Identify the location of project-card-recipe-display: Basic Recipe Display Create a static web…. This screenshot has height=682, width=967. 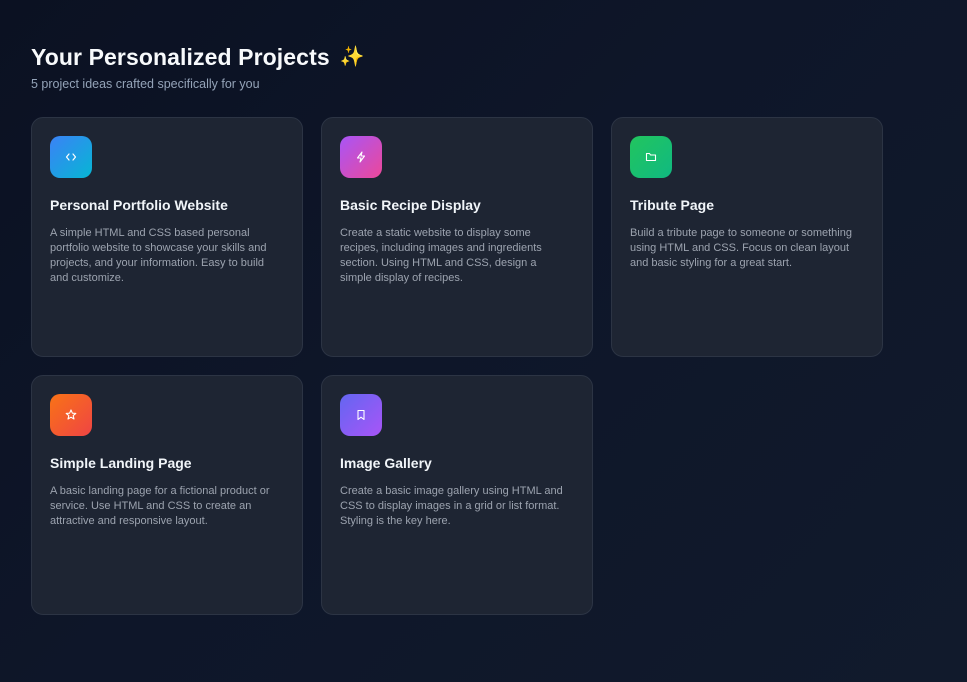
(457, 237).